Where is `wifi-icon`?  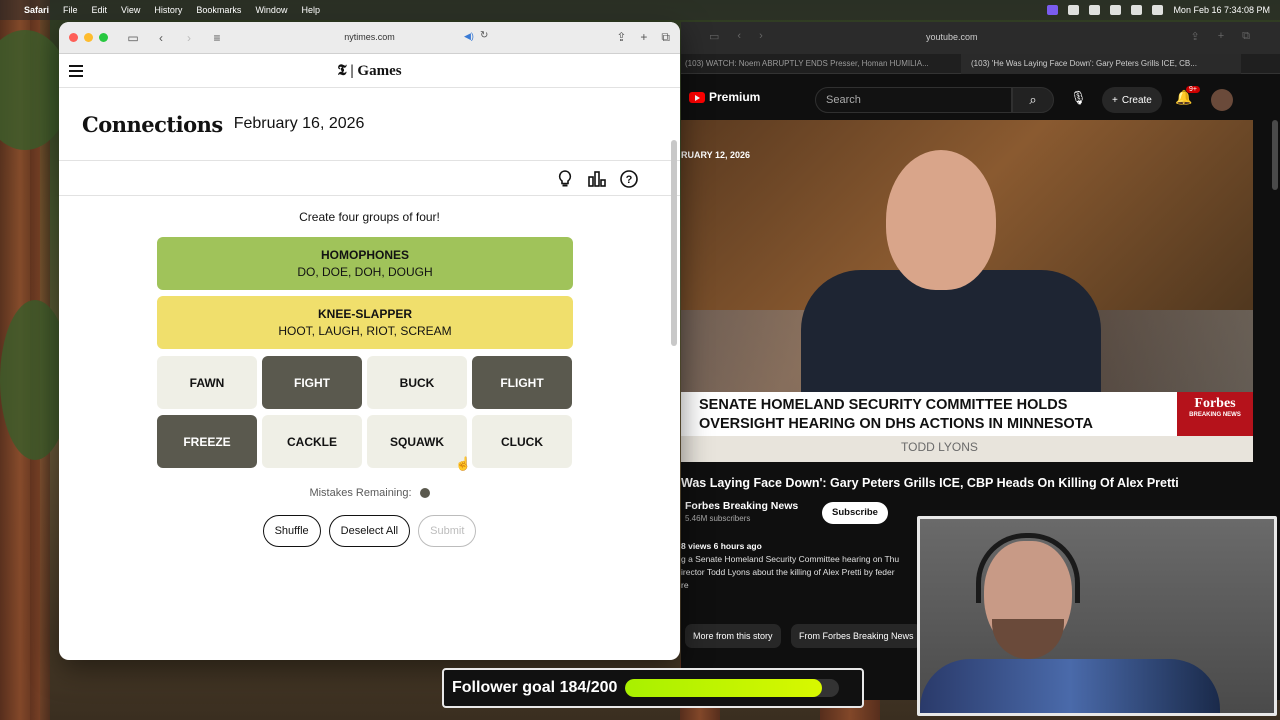 wifi-icon is located at coordinates (1116, 10).